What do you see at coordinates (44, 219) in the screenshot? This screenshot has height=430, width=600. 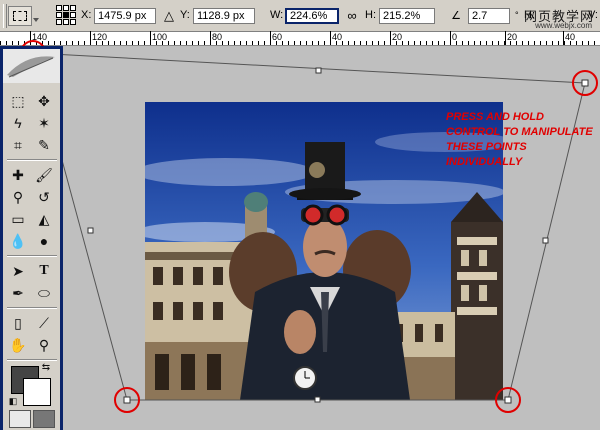 I see `paint-bucket-tool-icon: ◭` at bounding box center [44, 219].